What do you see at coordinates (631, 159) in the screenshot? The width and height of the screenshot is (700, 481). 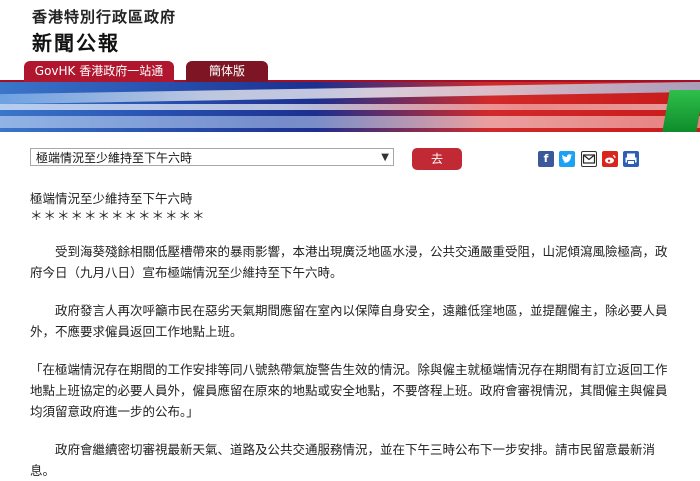 I see `print-icon` at bounding box center [631, 159].